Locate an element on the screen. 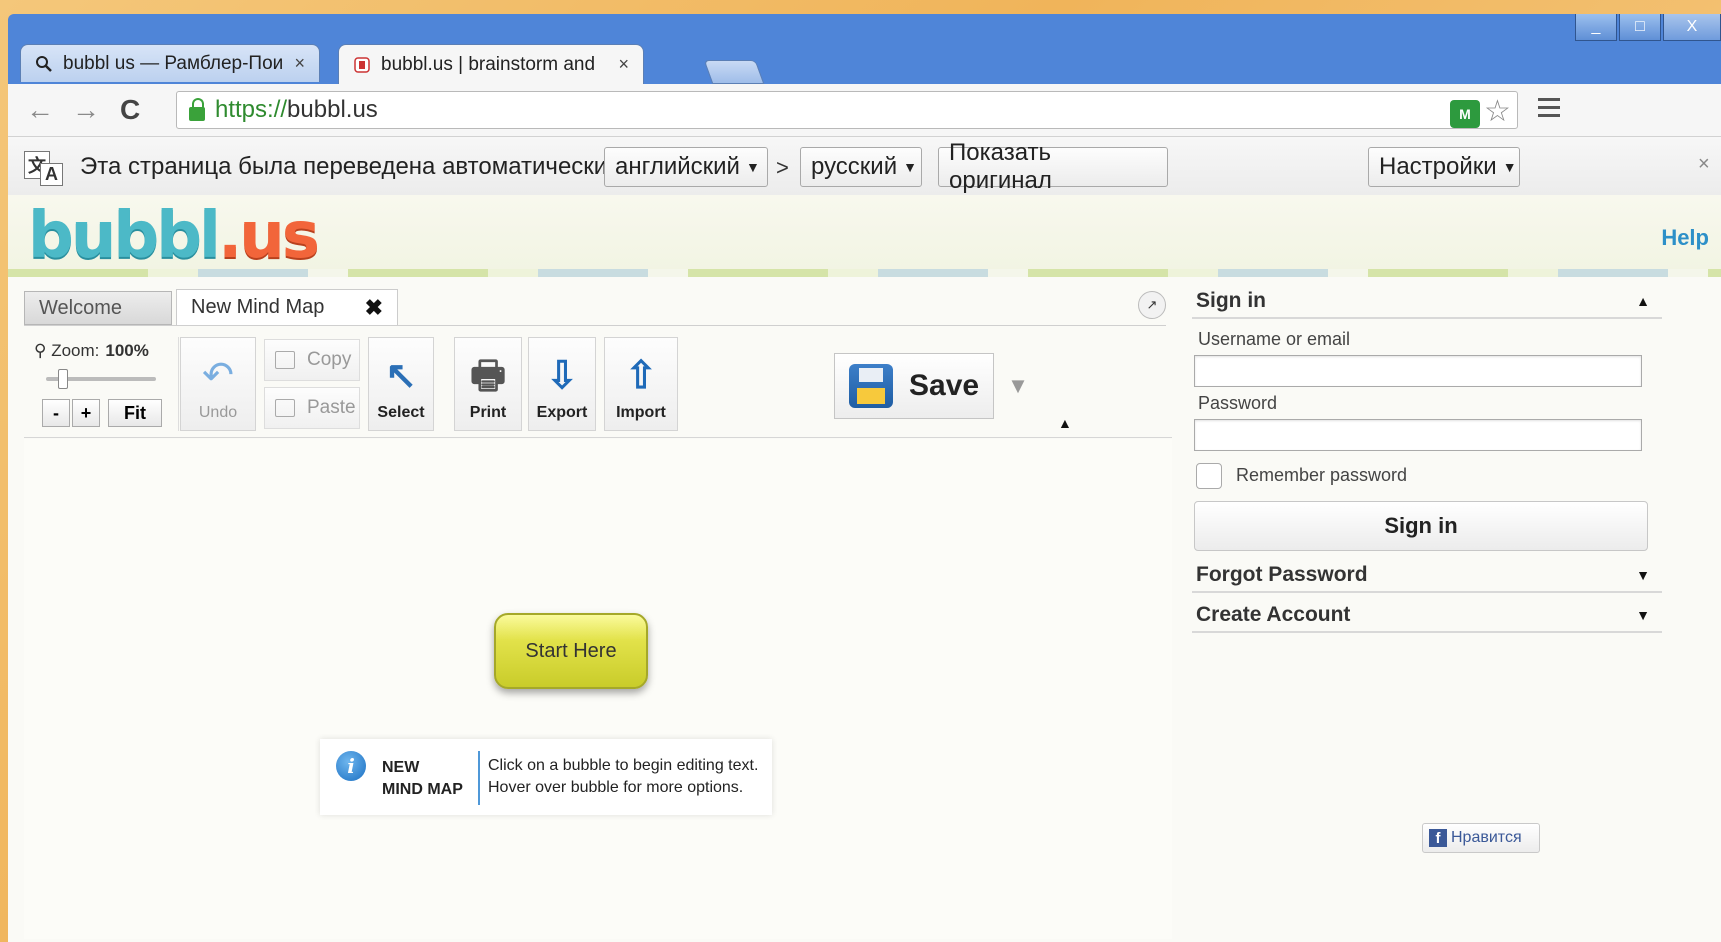 This screenshot has height=942, width=1721. browser-toolbar: ← → C https://bubbl.us M ☆ is located at coordinates (864, 110).